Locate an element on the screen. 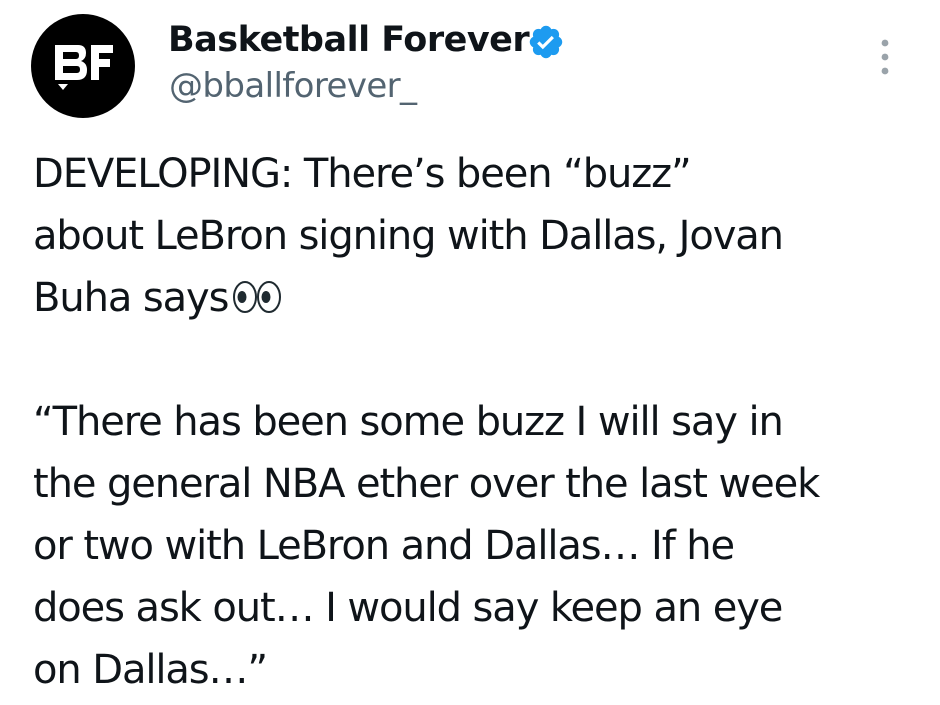  avatar: BF is located at coordinates (83, 66).